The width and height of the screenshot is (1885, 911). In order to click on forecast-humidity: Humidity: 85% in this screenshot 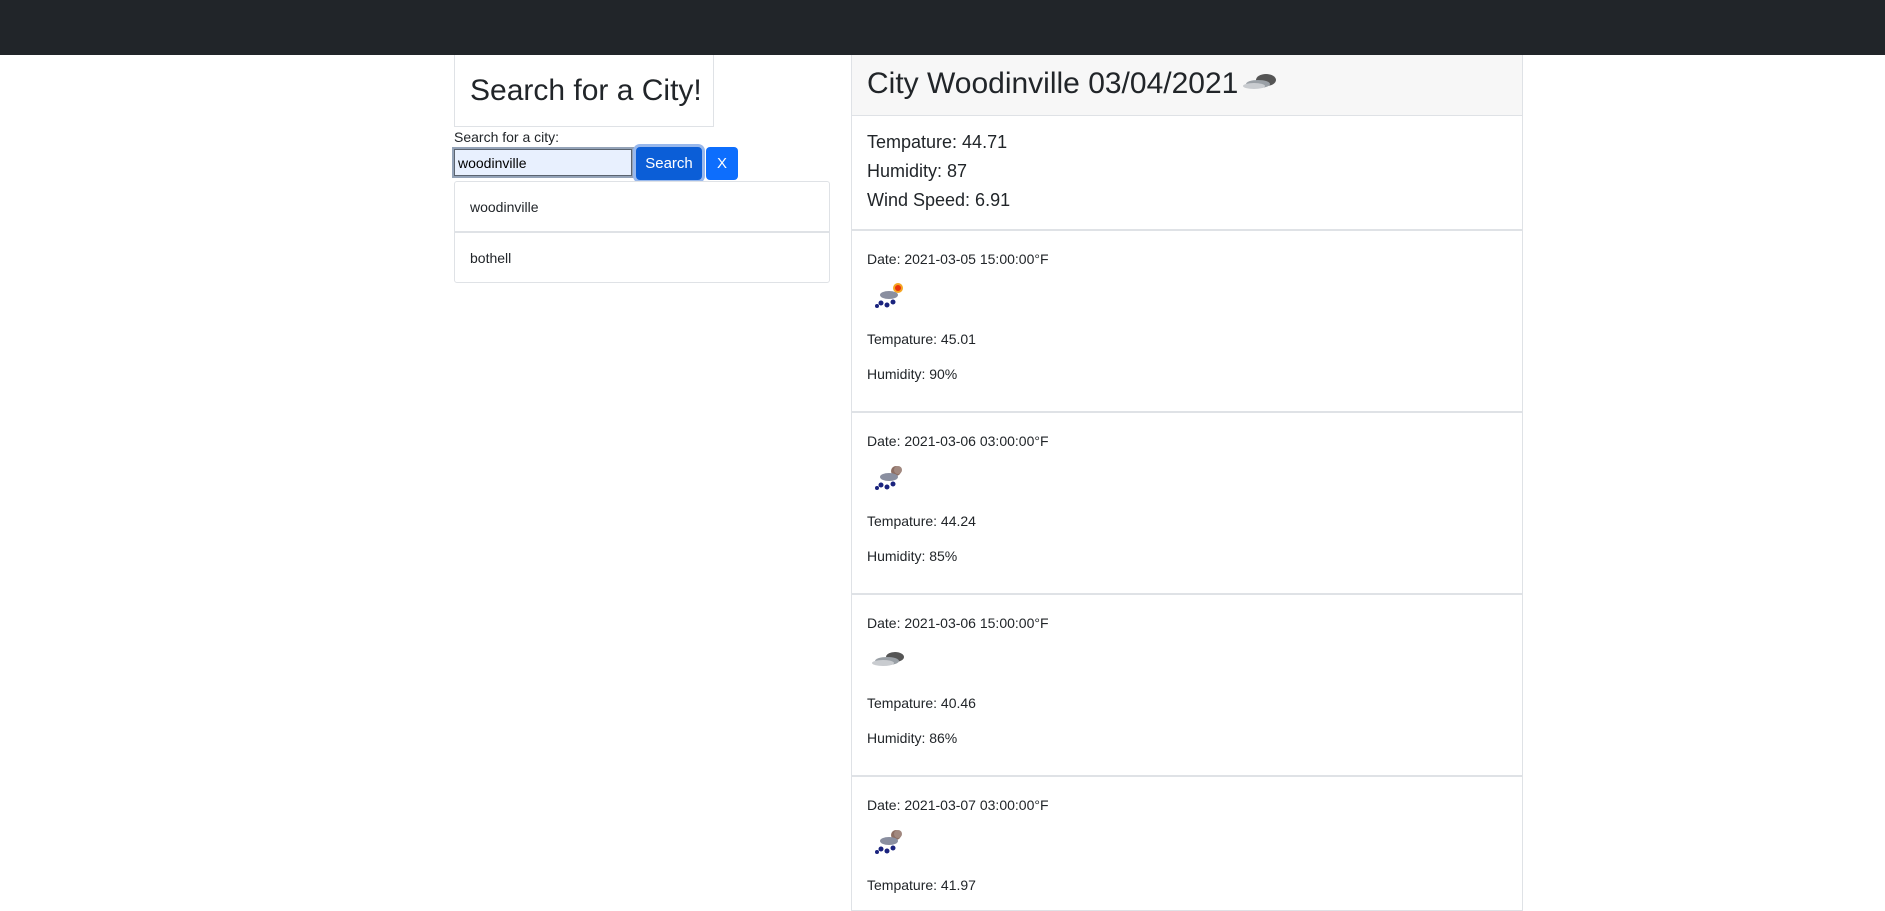, I will do `click(912, 556)`.